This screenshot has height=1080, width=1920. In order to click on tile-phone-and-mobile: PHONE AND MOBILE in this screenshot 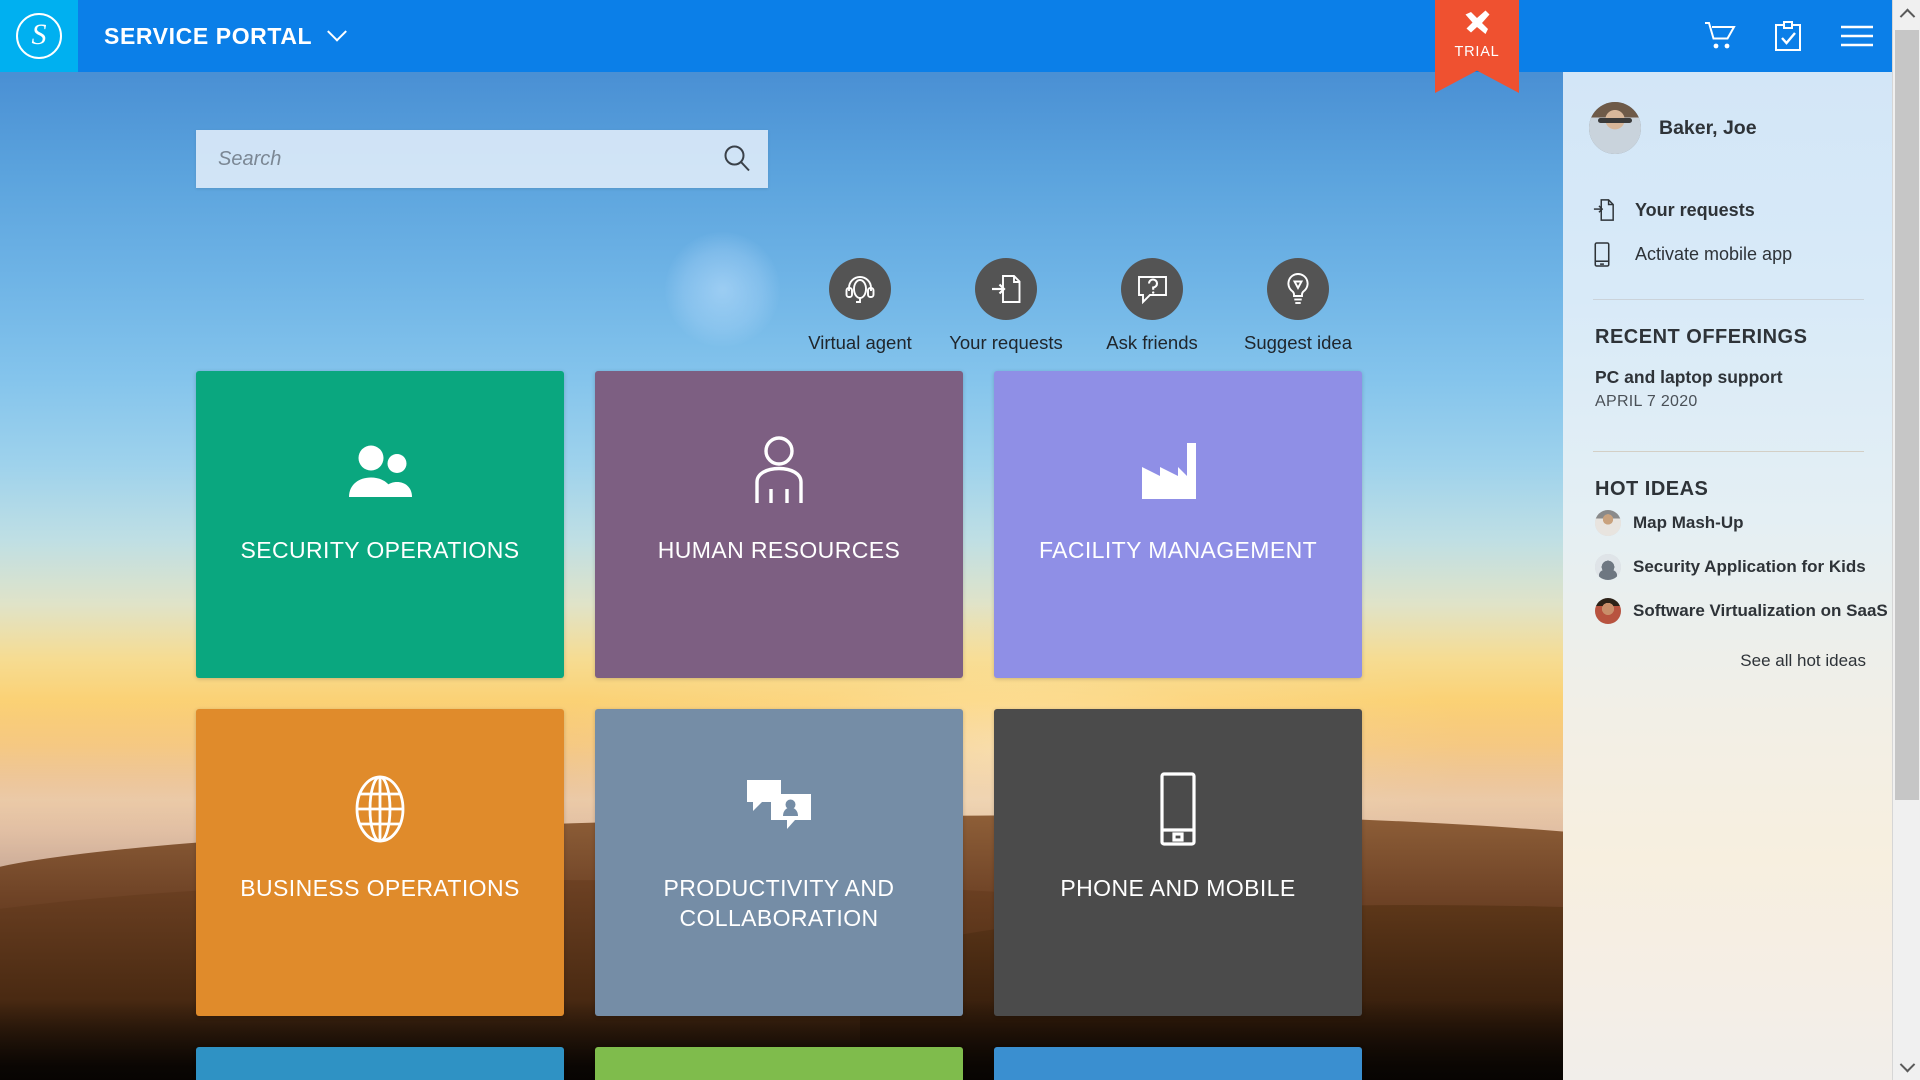, I will do `click(1178, 862)`.